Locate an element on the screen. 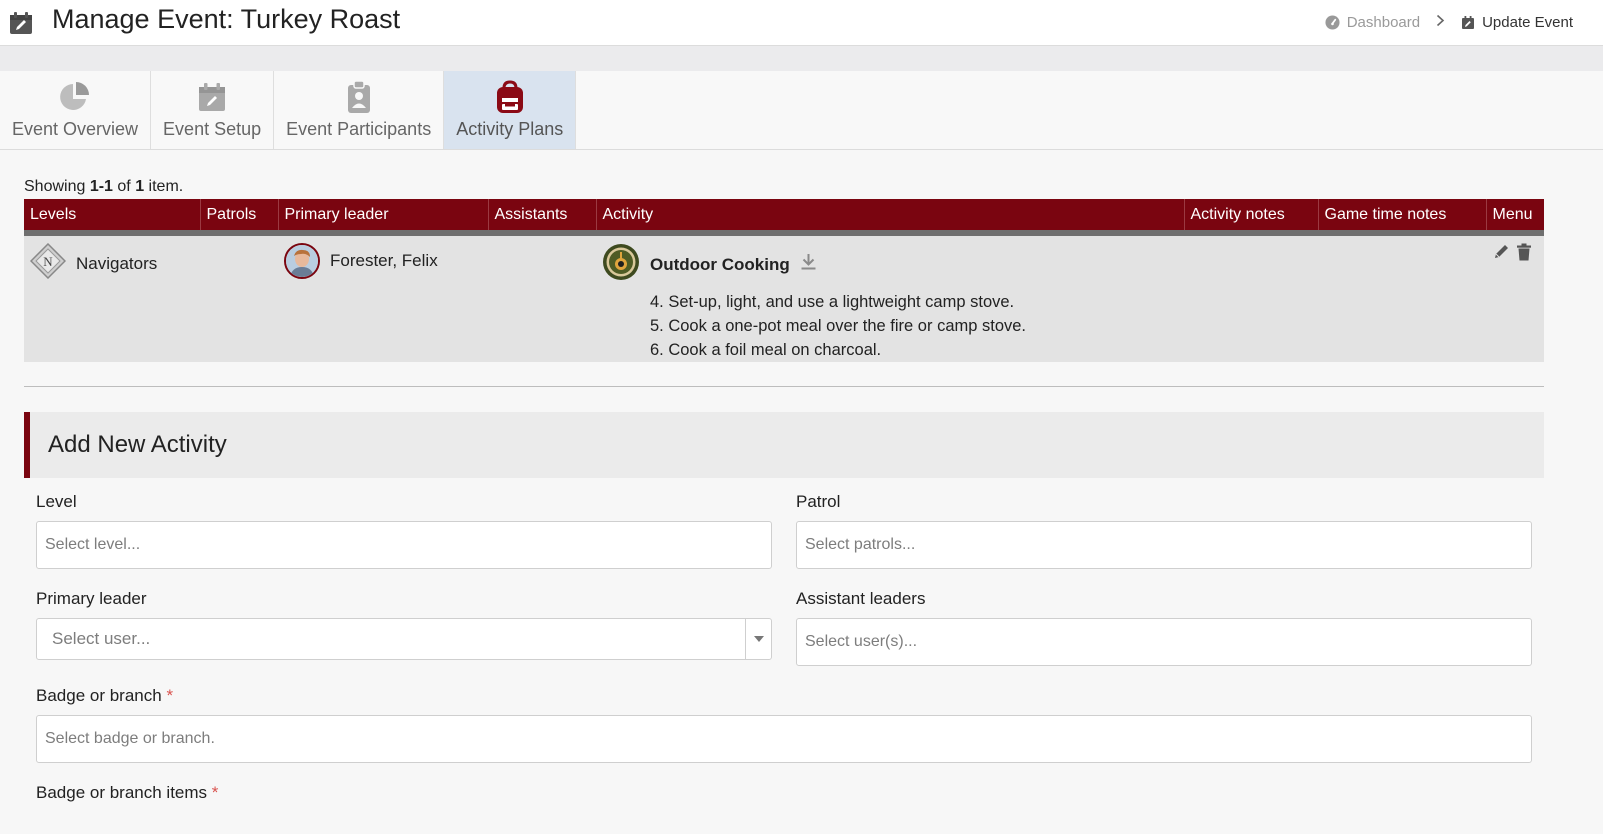  tab-label: Event Setup is located at coordinates (212, 129).